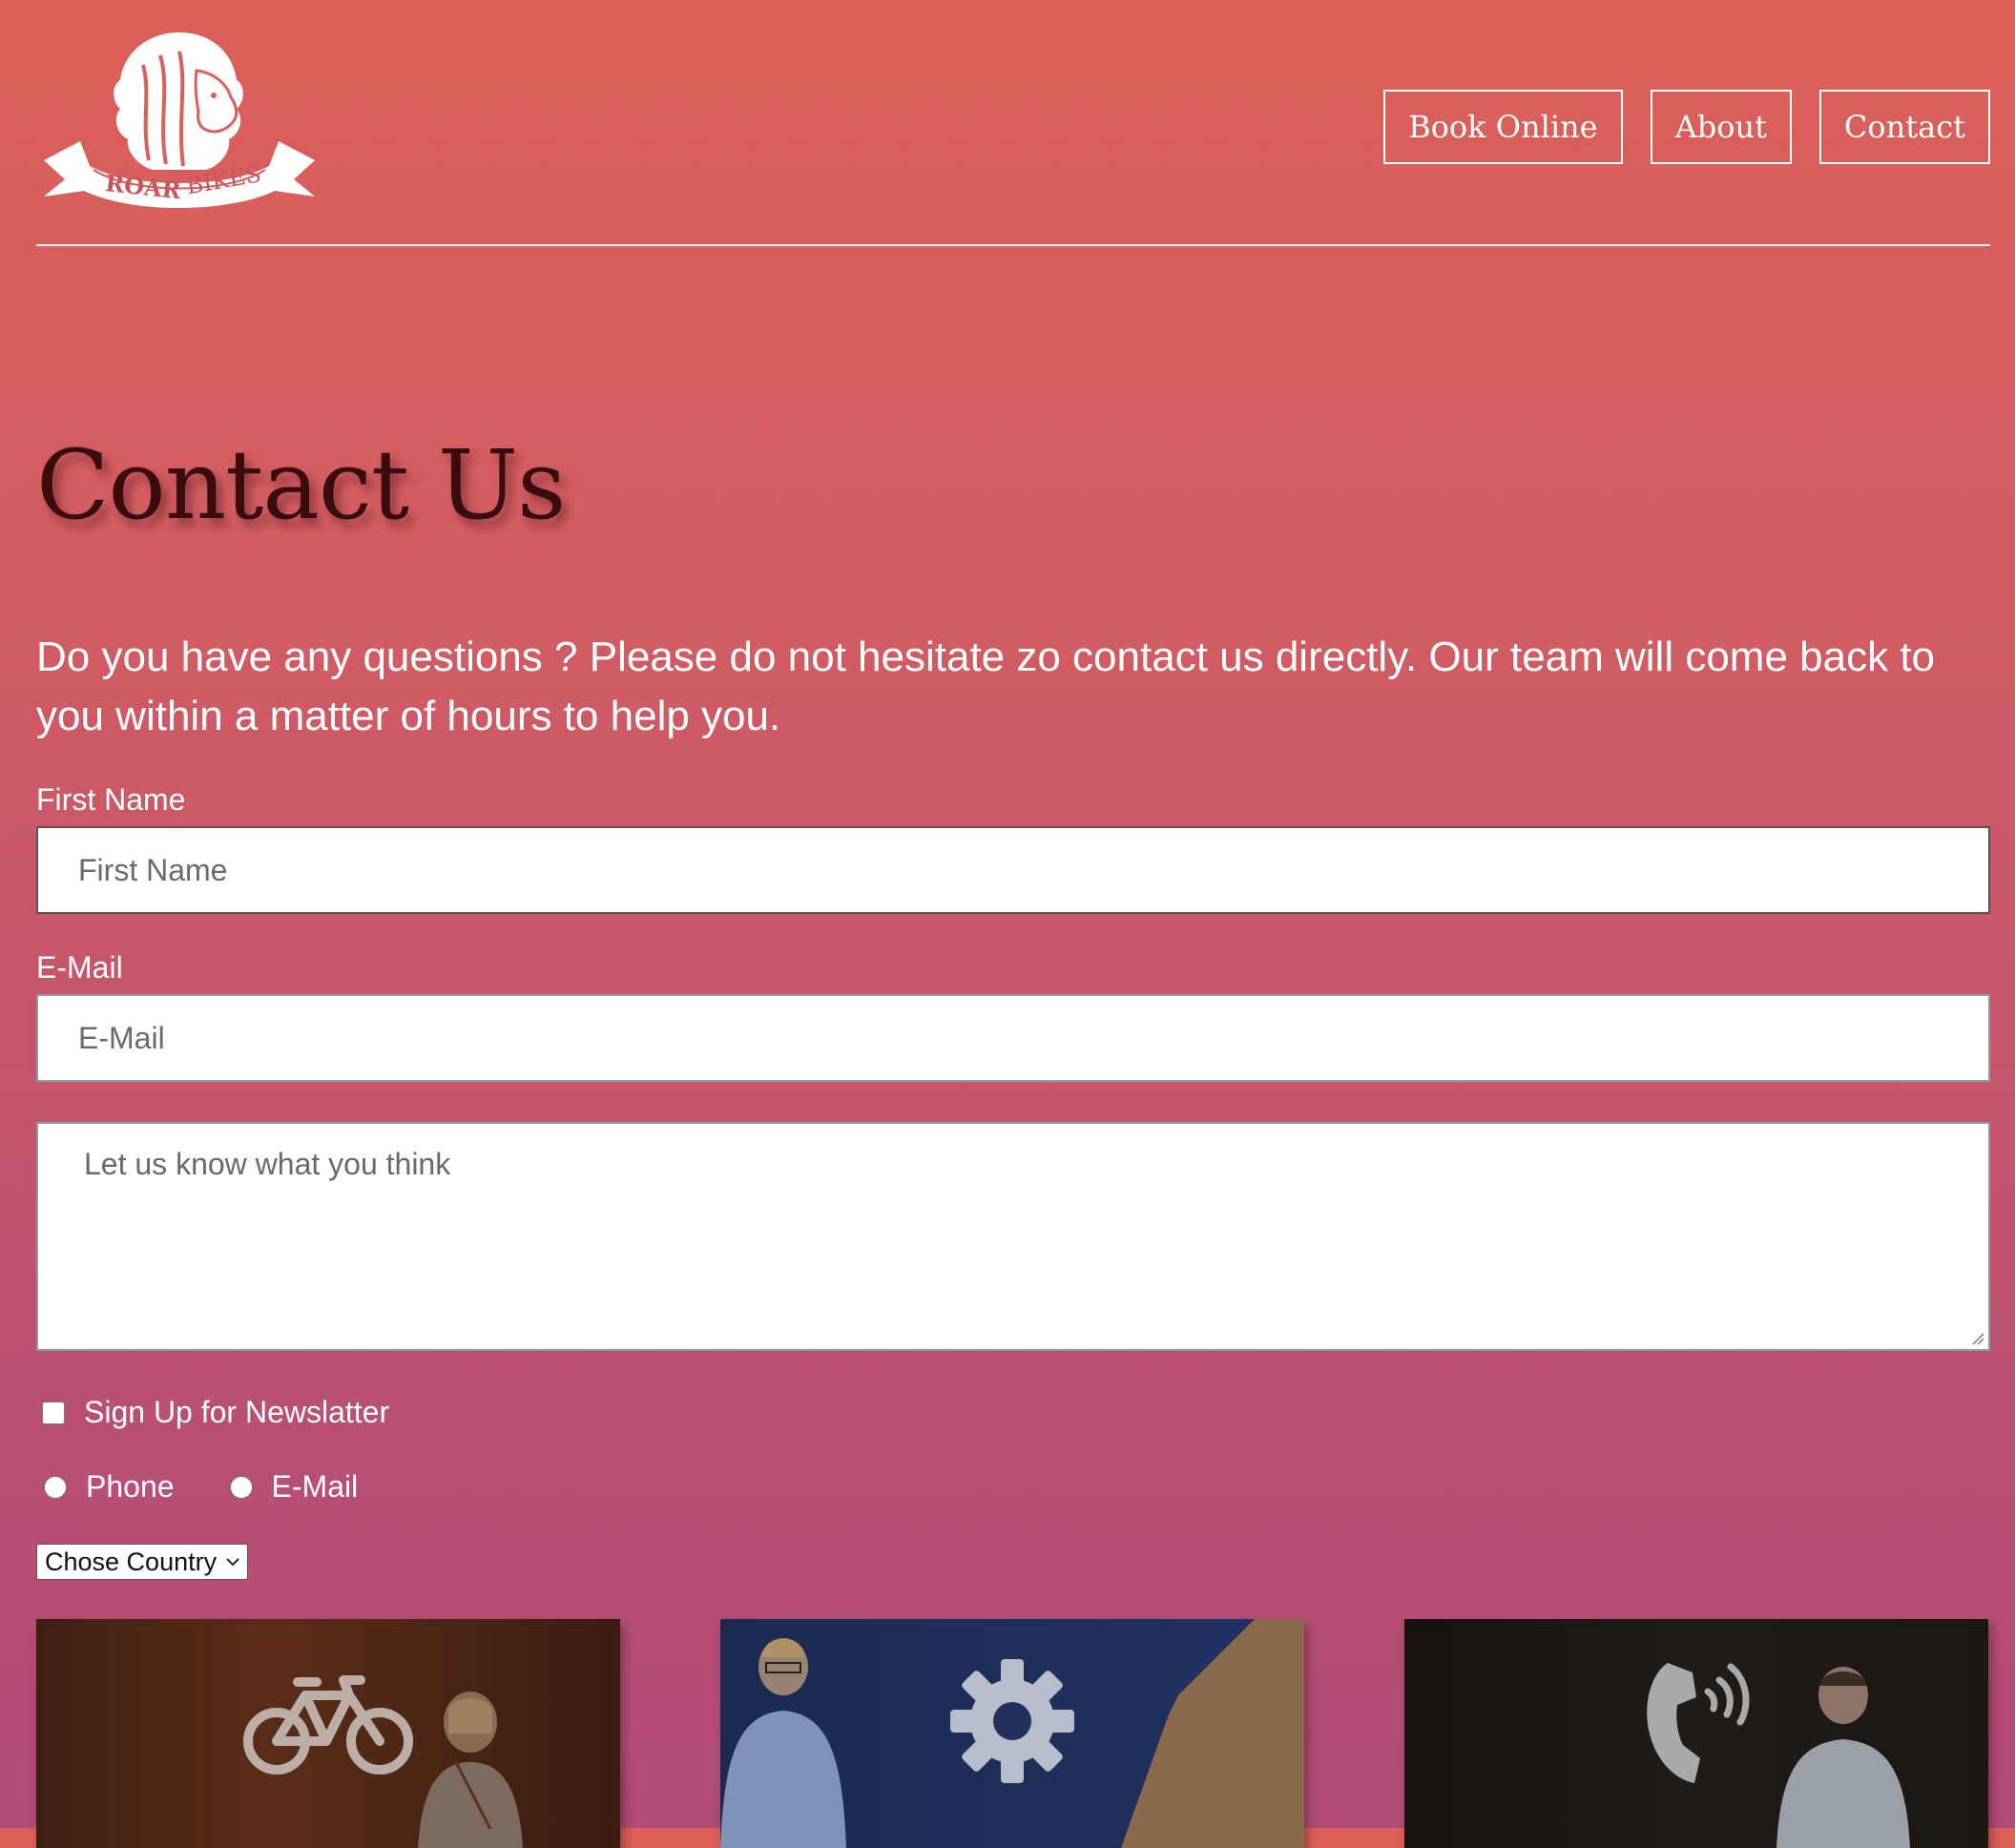  Describe the element at coordinates (55, 1487) in the screenshot. I see `phone-radio` at that location.